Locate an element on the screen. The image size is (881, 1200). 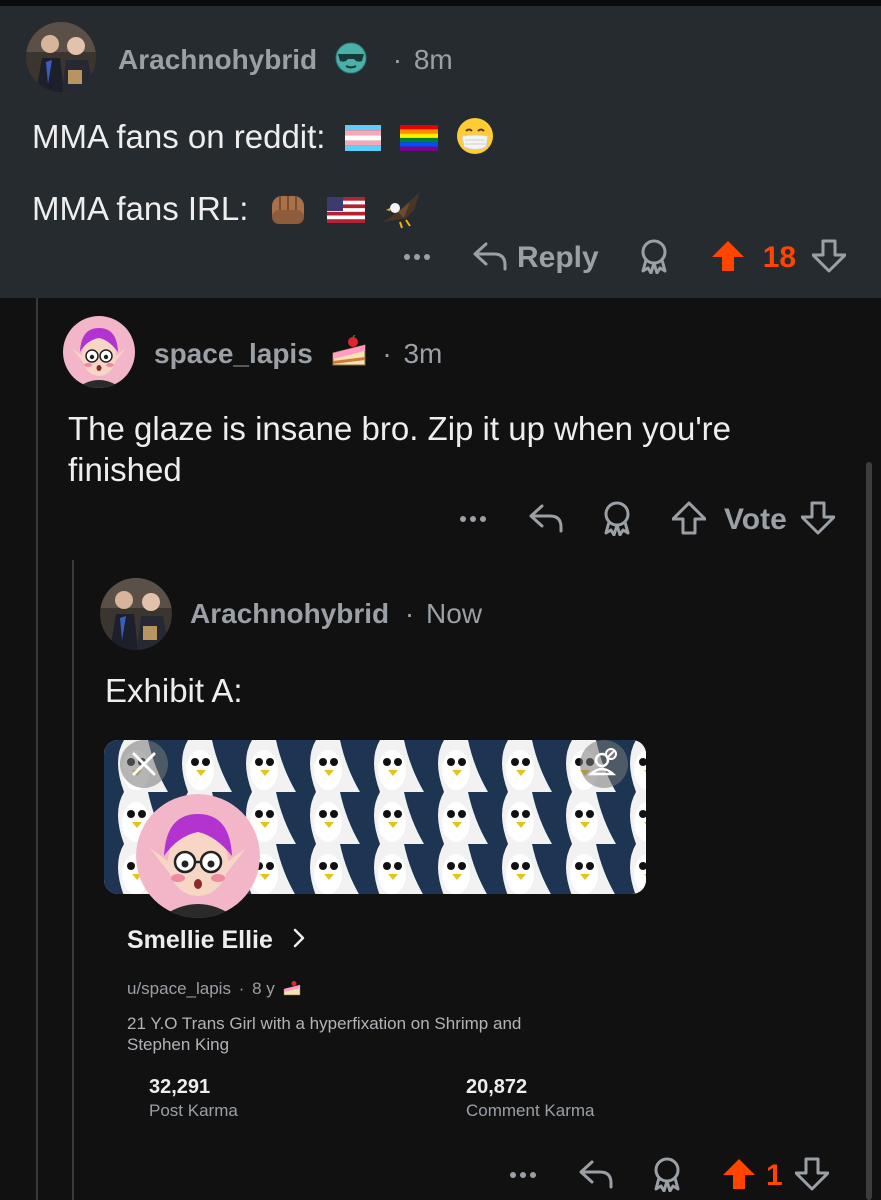
close-button is located at coordinates (144, 764).